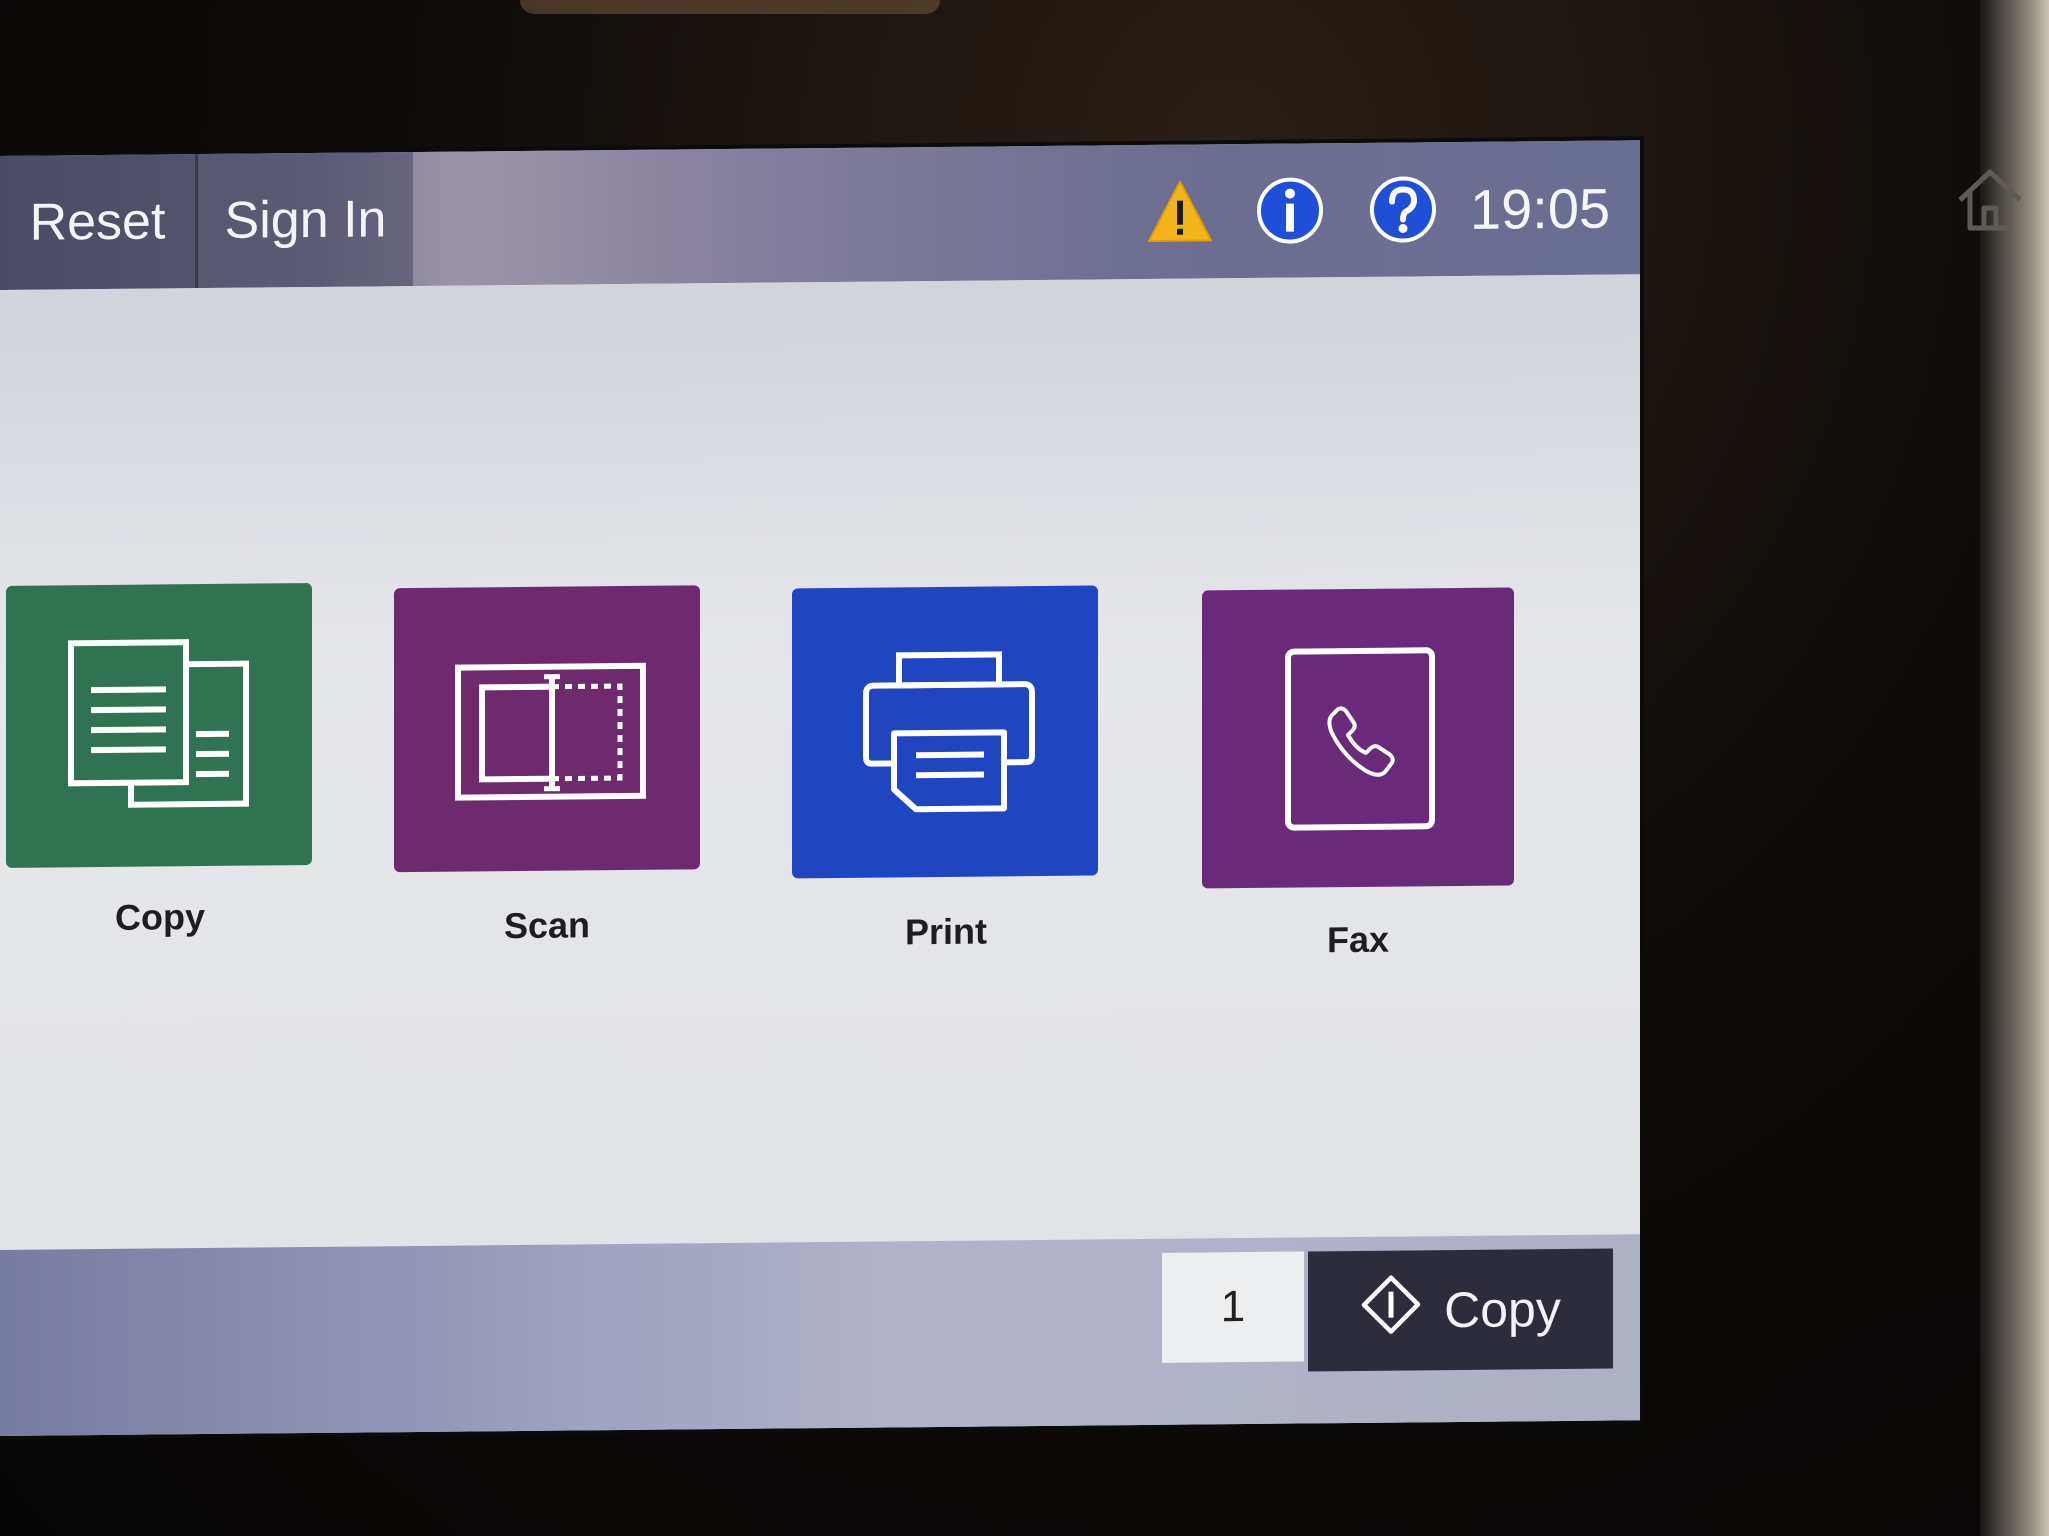  Describe the element at coordinates (305, 220) in the screenshot. I see `sign-in-button: Sign In` at that location.